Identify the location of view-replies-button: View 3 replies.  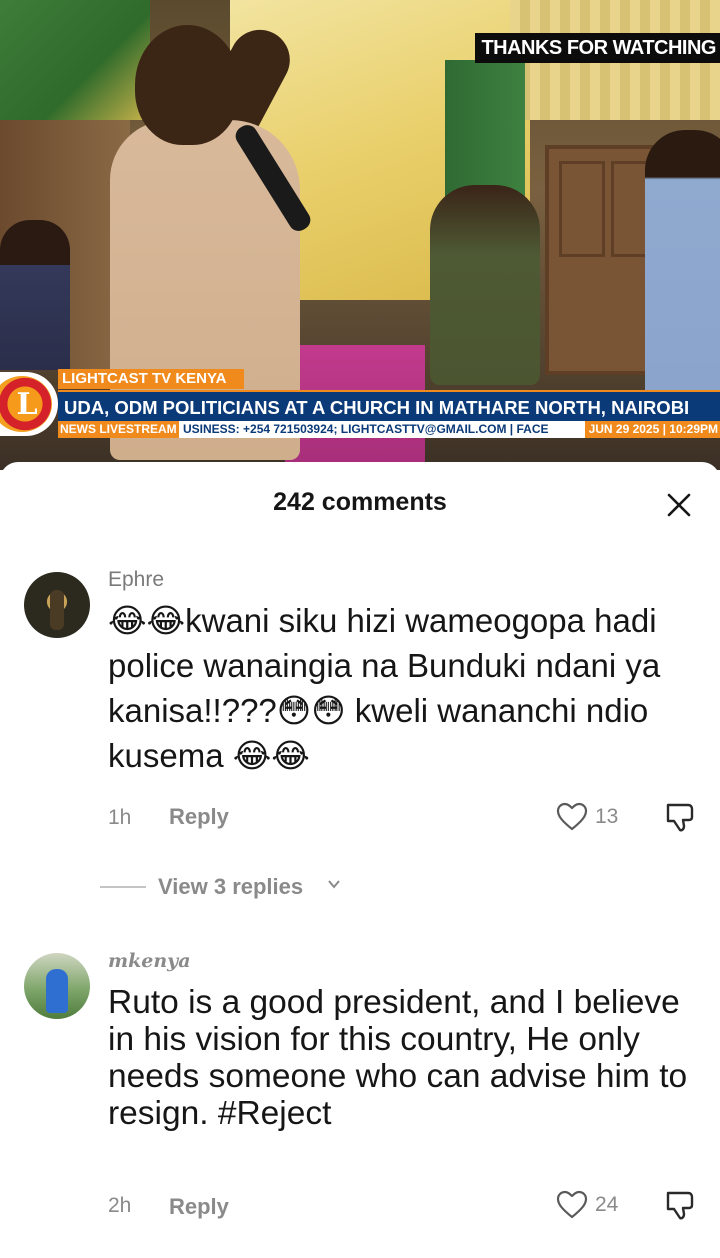
(250, 887).